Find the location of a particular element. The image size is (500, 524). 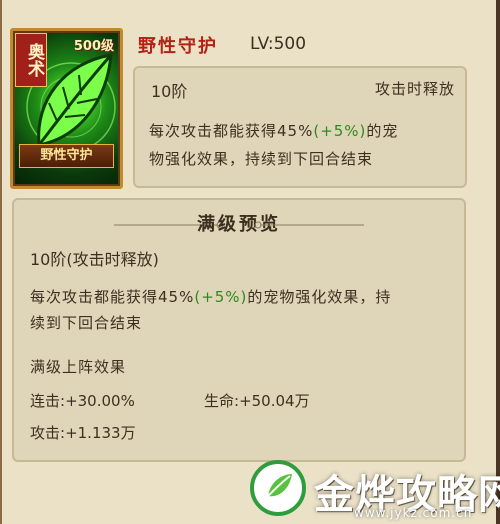

max-tier: 10阶(攻击时释放) is located at coordinates (94, 259).